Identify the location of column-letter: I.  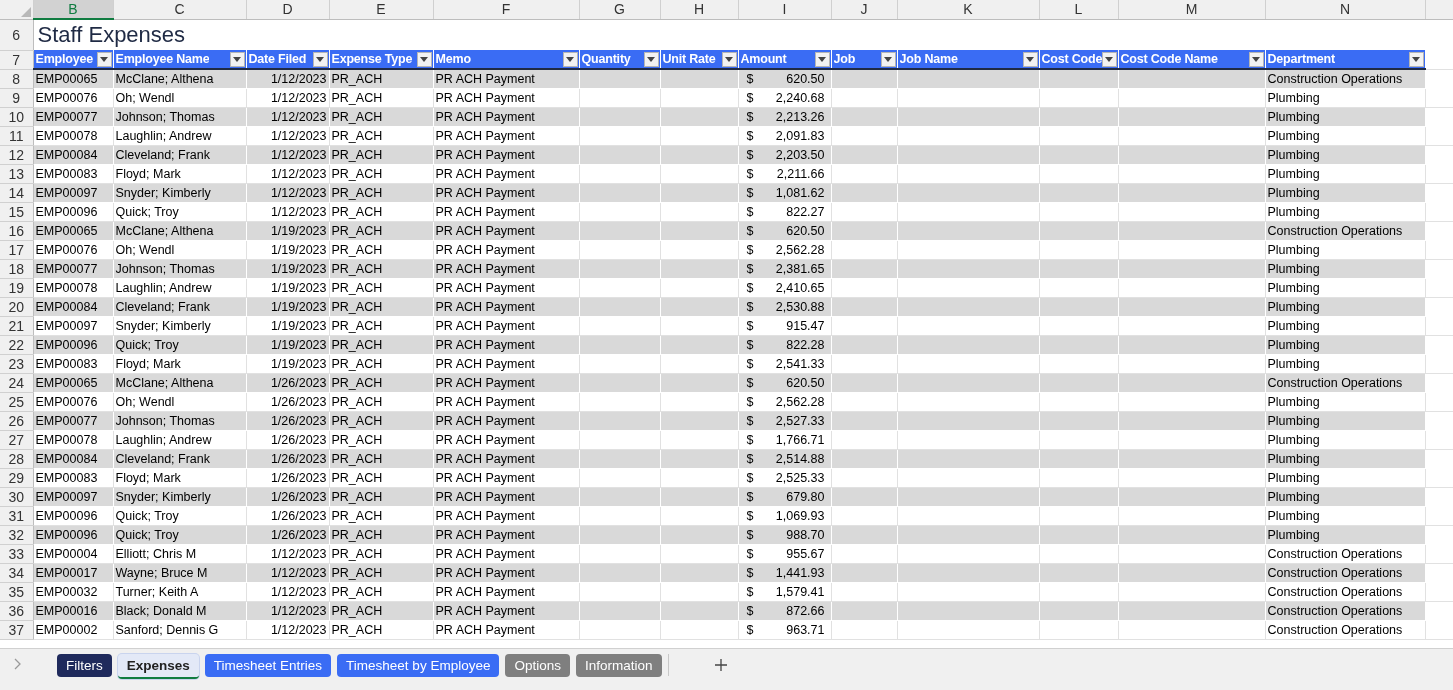
(784, 9).